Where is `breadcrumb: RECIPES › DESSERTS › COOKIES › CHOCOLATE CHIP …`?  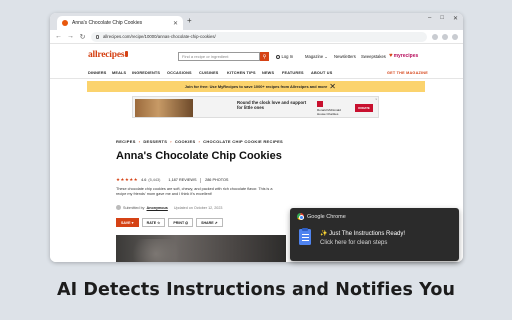
breadcrumb: RECIPES › DESSERTS › COOKIES › CHOCOLATE CHIP … is located at coordinates (200, 141).